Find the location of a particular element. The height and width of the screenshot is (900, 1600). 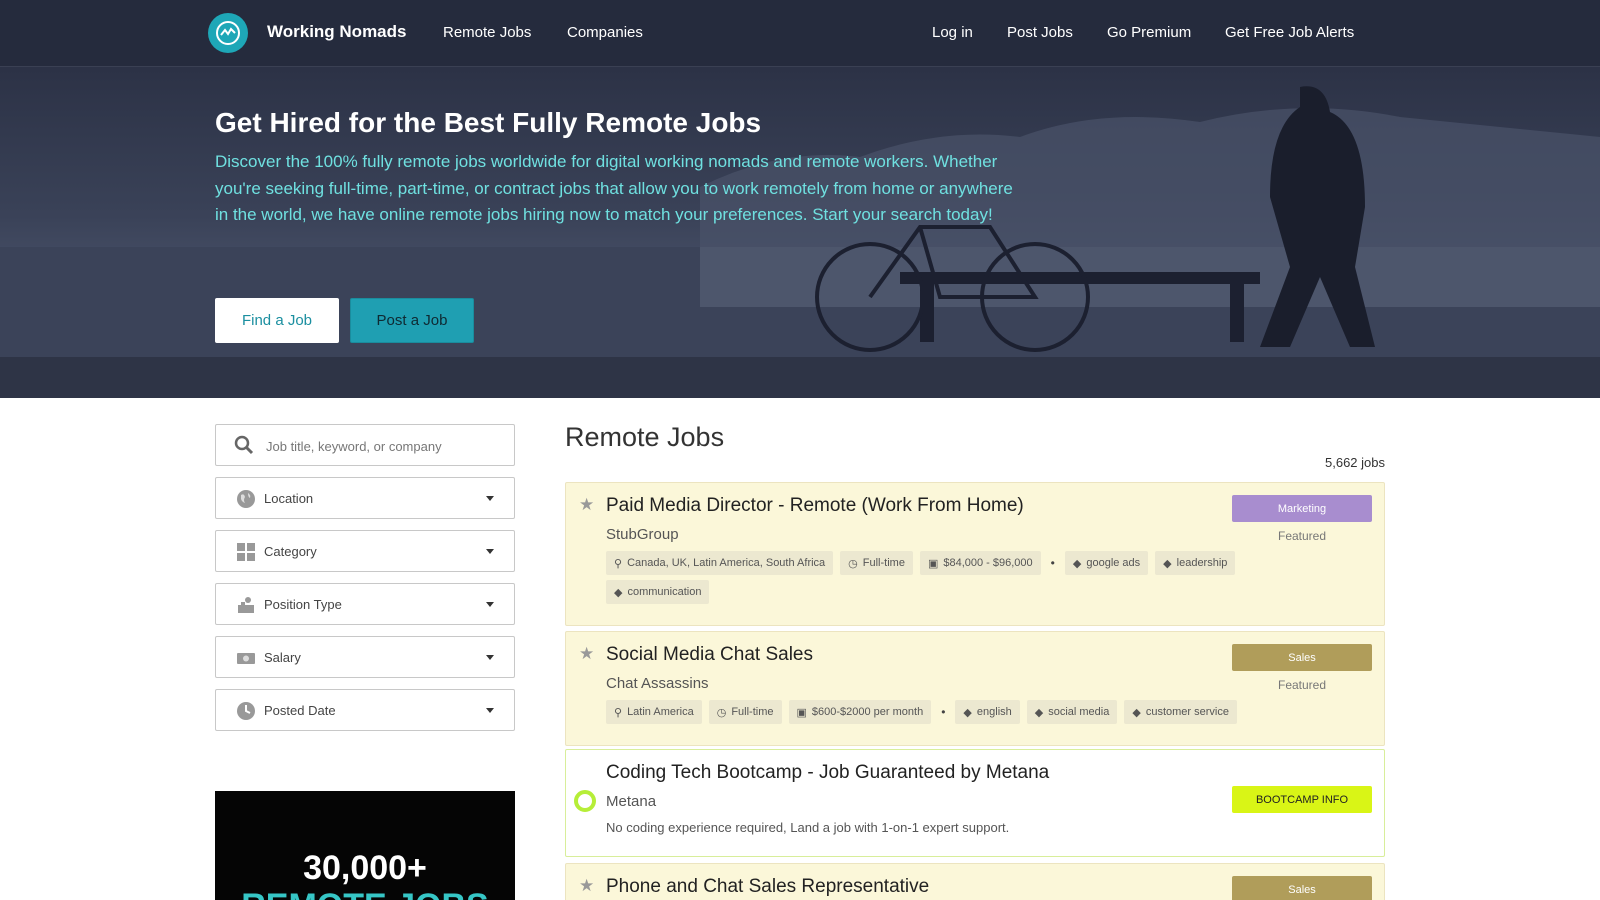

nav-remote-jobs: Remote Jobs is located at coordinates (487, 32).